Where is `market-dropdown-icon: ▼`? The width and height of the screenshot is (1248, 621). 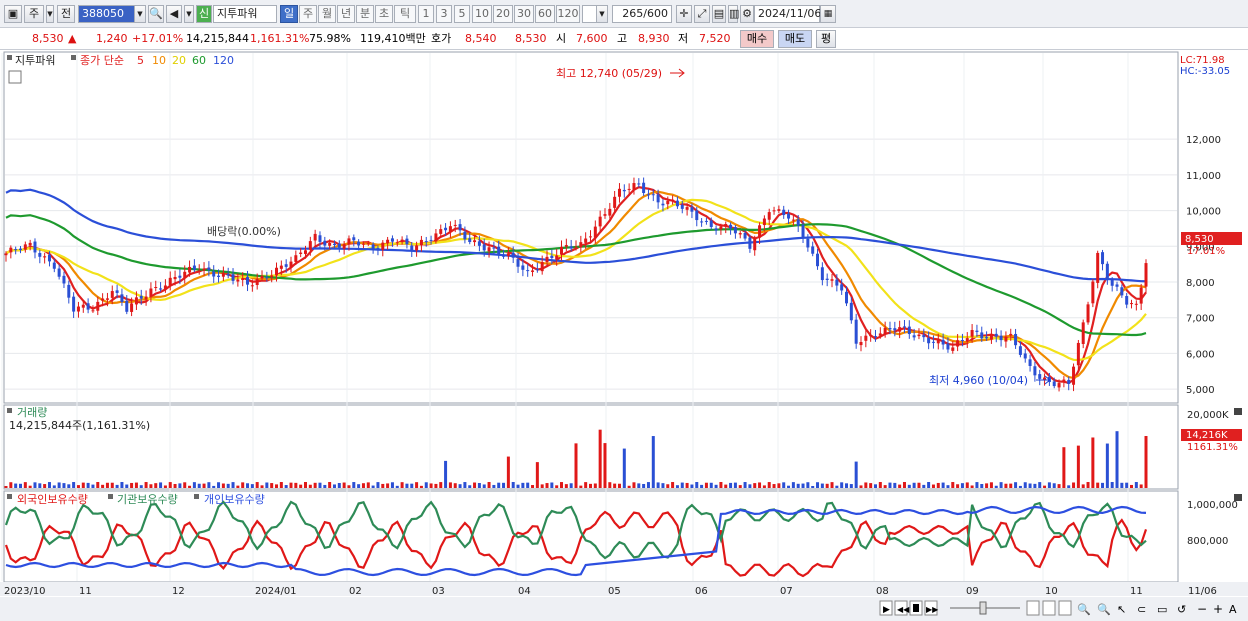 market-dropdown-icon: ▼ is located at coordinates (50, 14).